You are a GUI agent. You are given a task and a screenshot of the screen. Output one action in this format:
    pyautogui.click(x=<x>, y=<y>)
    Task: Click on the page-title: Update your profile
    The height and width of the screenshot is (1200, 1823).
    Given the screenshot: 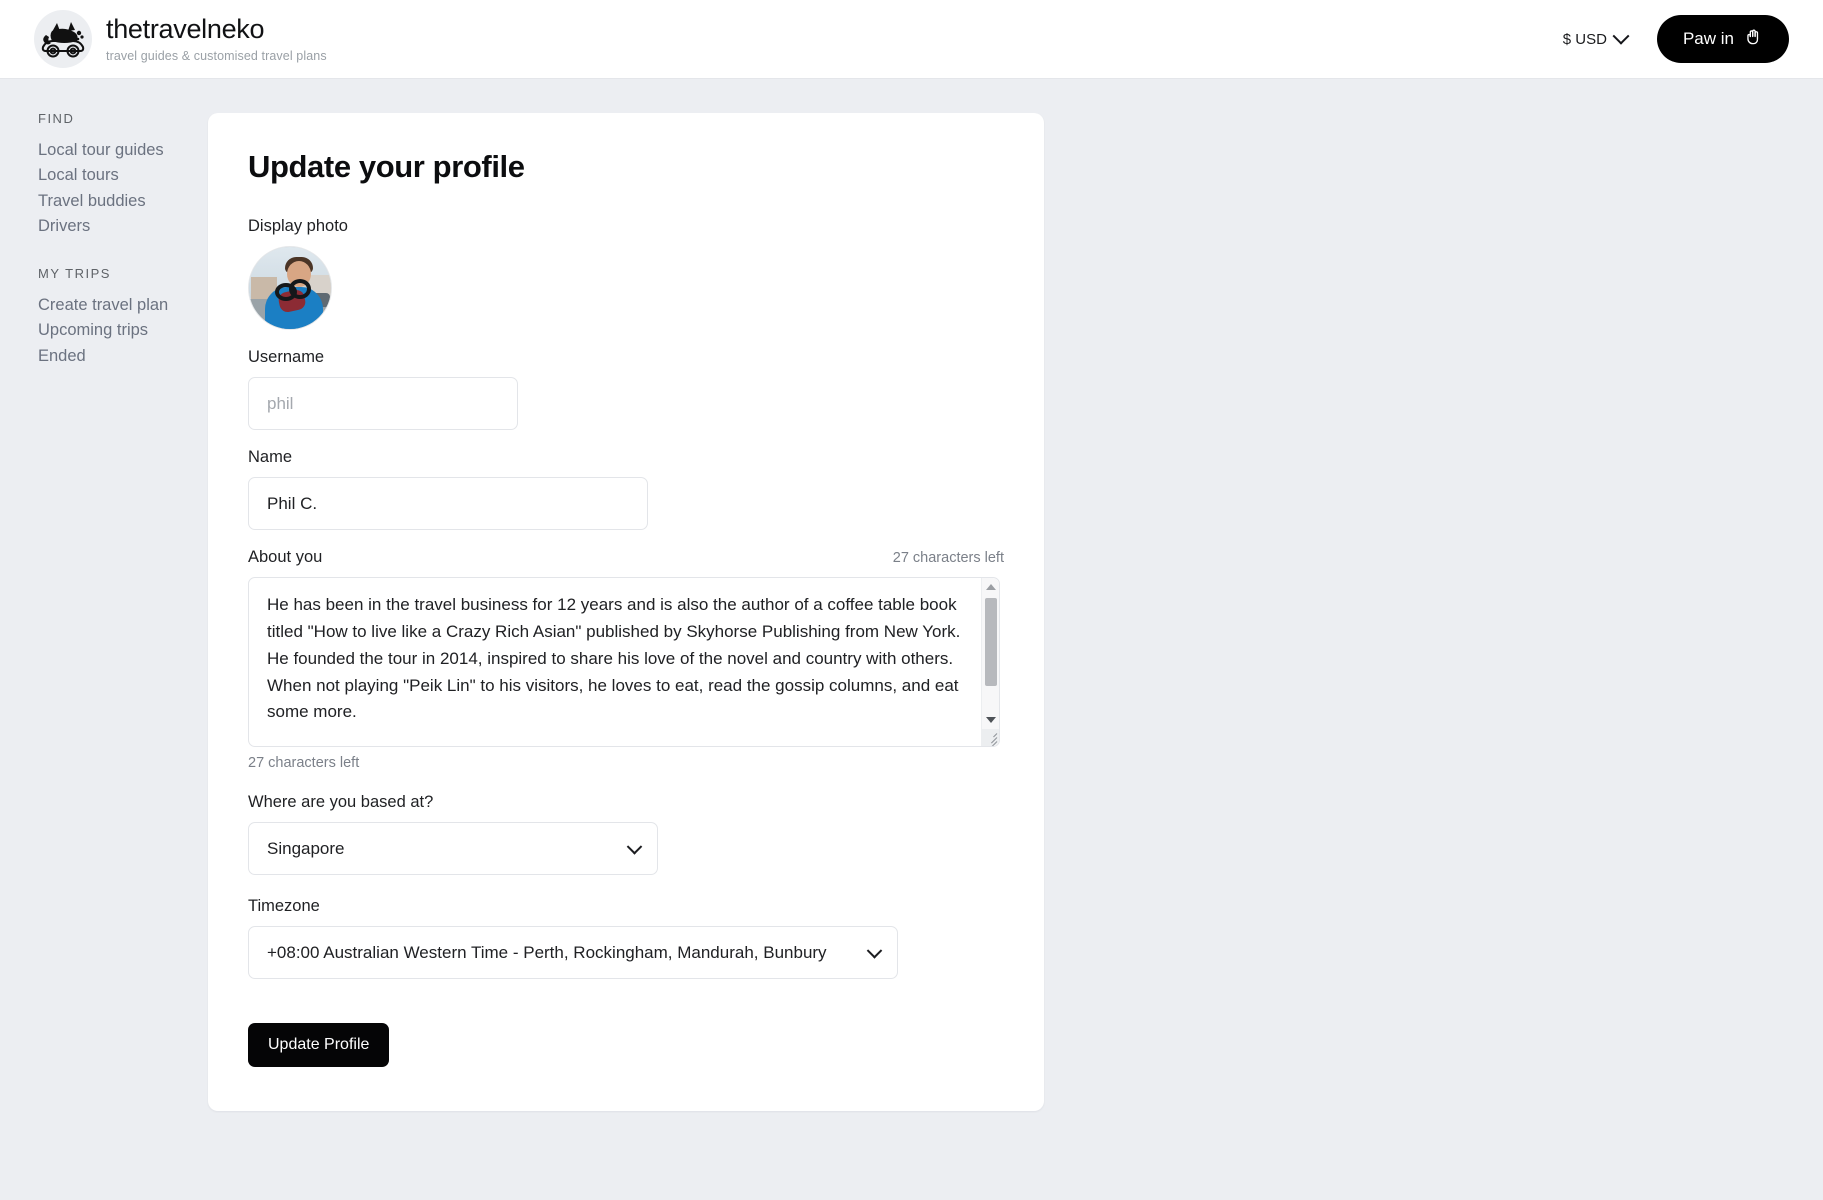 What is the action you would take?
    pyautogui.click(x=386, y=166)
    